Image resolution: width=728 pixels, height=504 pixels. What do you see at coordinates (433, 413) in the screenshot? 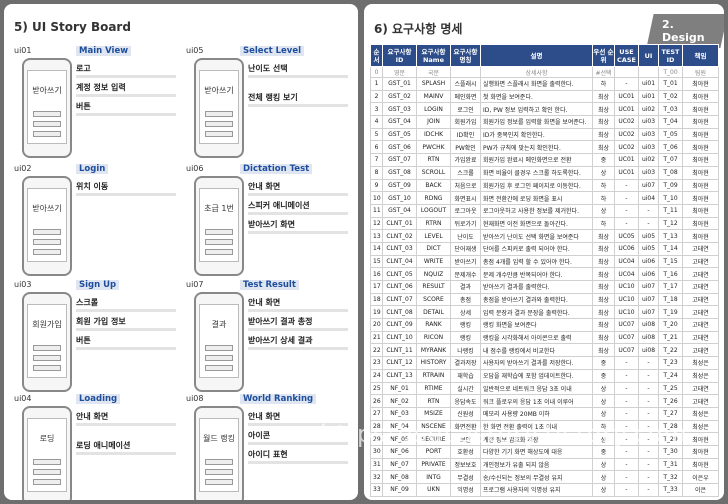
I see `table-cell: MSIZE` at bounding box center [433, 413].